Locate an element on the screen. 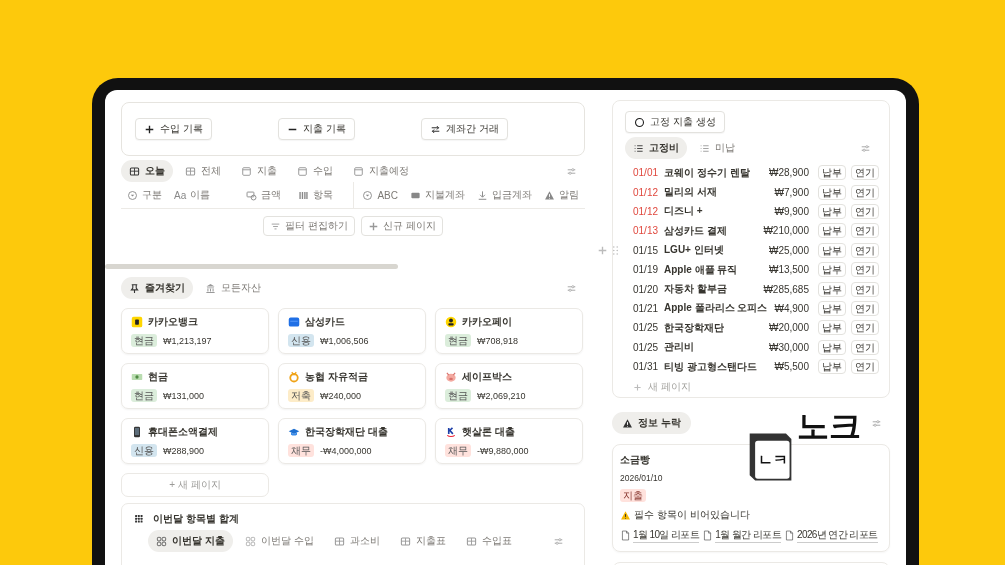 This screenshot has height=565, width=1005. expense-amount: ₩25,000 is located at coordinates (788, 250).